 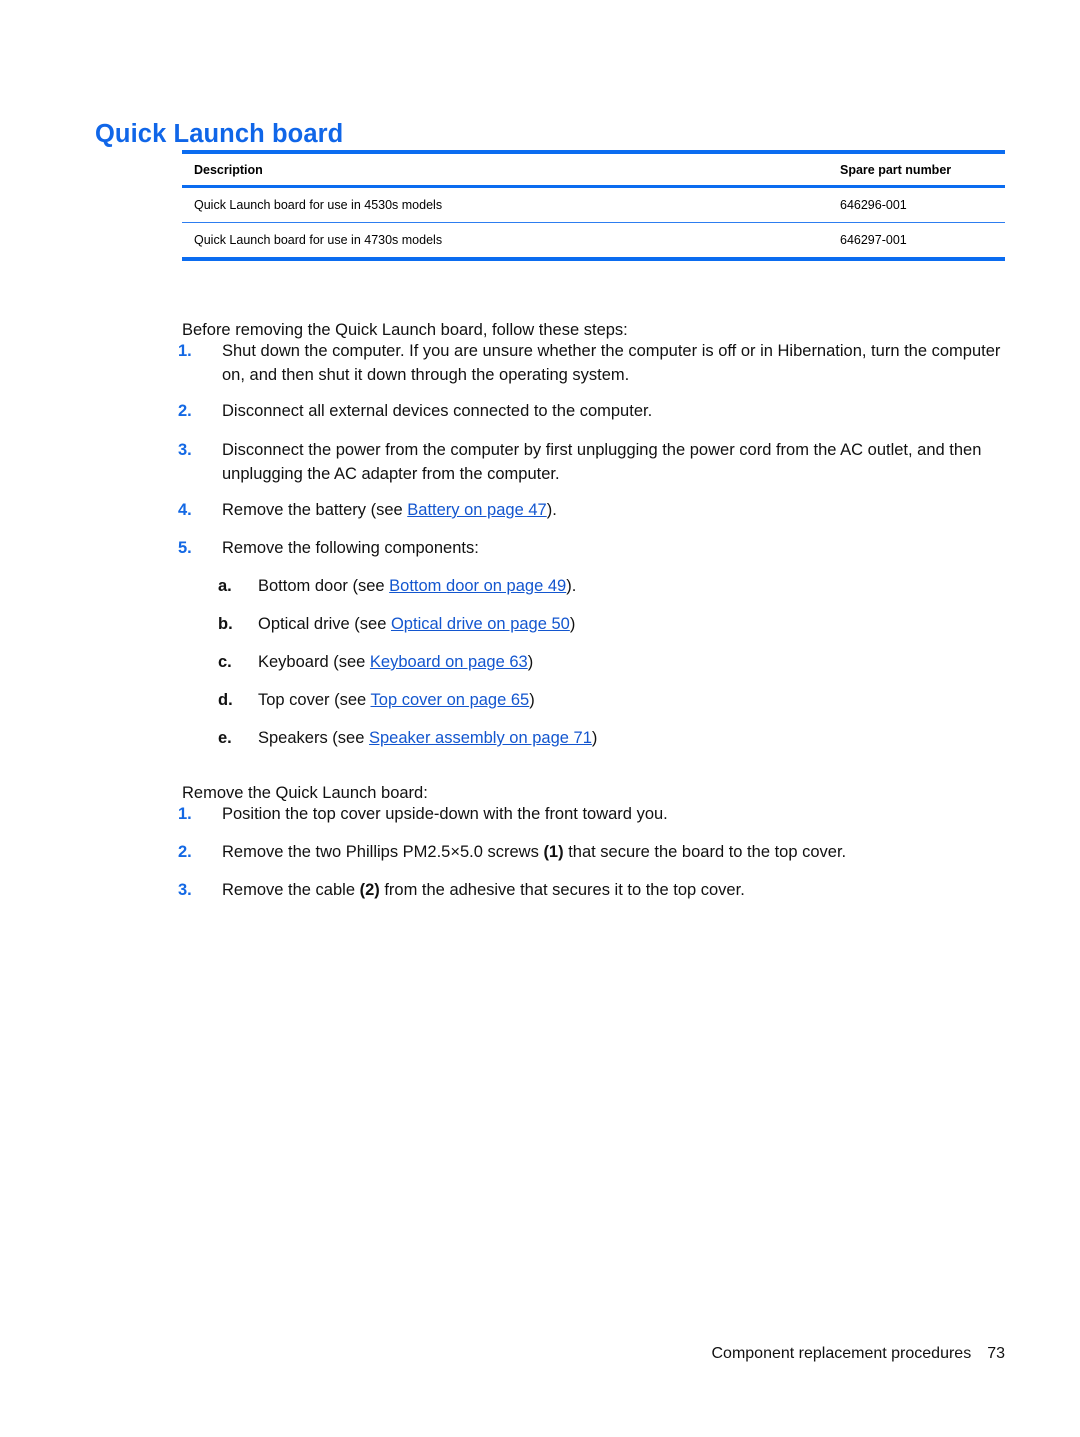 What do you see at coordinates (225, 624) in the screenshot?
I see `subitem-marker: b.` at bounding box center [225, 624].